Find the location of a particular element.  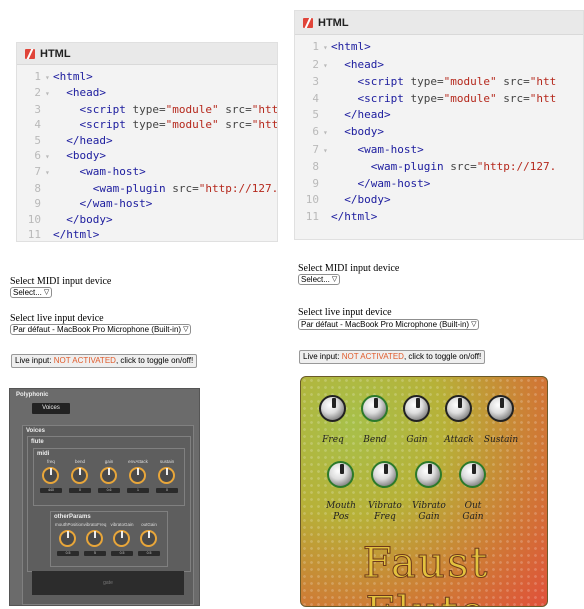

flute-knob-label: Vibrato Freq is located at coordinates (385, 512).